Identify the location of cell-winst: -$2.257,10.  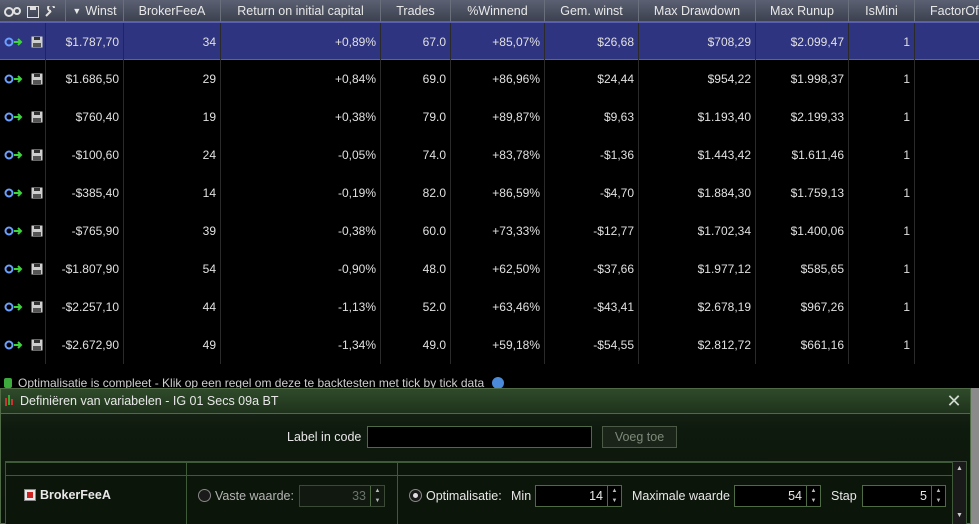
(85, 307).